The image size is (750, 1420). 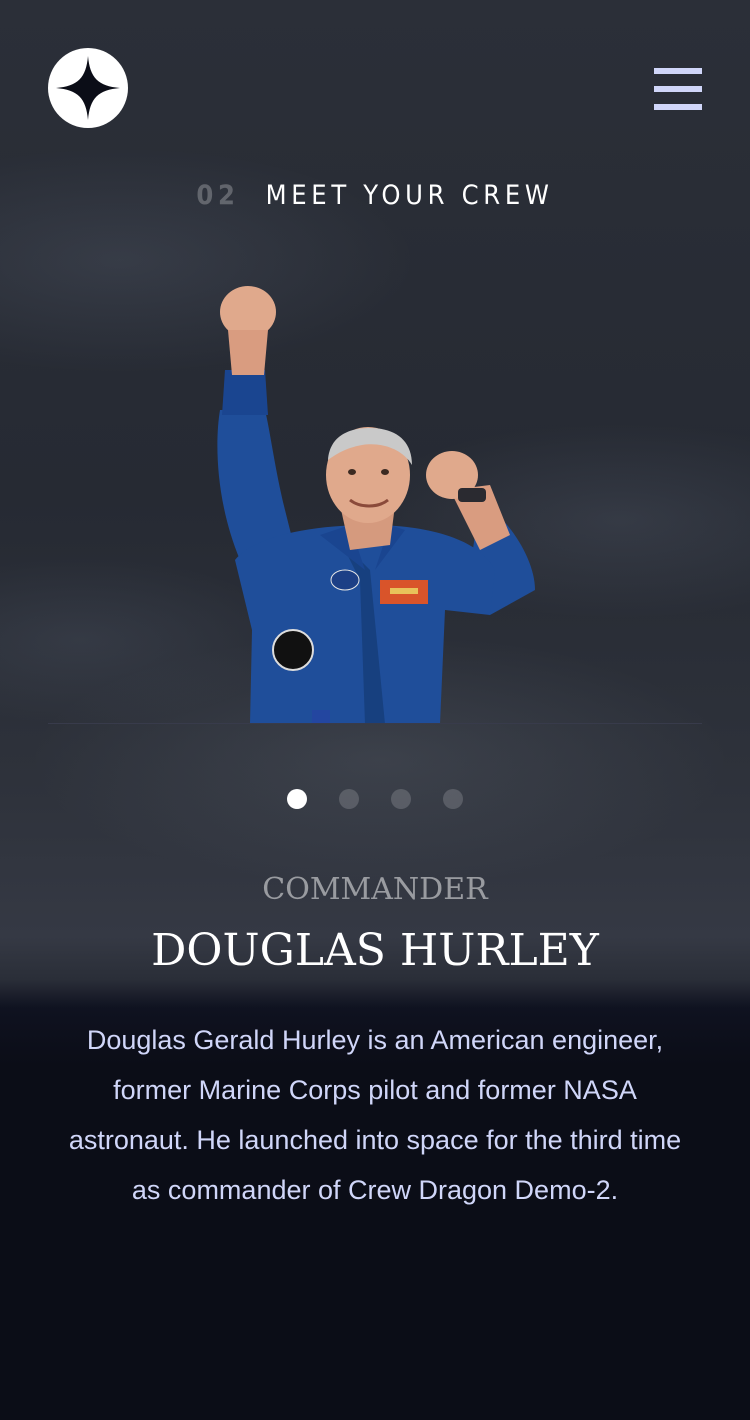 What do you see at coordinates (375, 723) in the screenshot?
I see `image-divider` at bounding box center [375, 723].